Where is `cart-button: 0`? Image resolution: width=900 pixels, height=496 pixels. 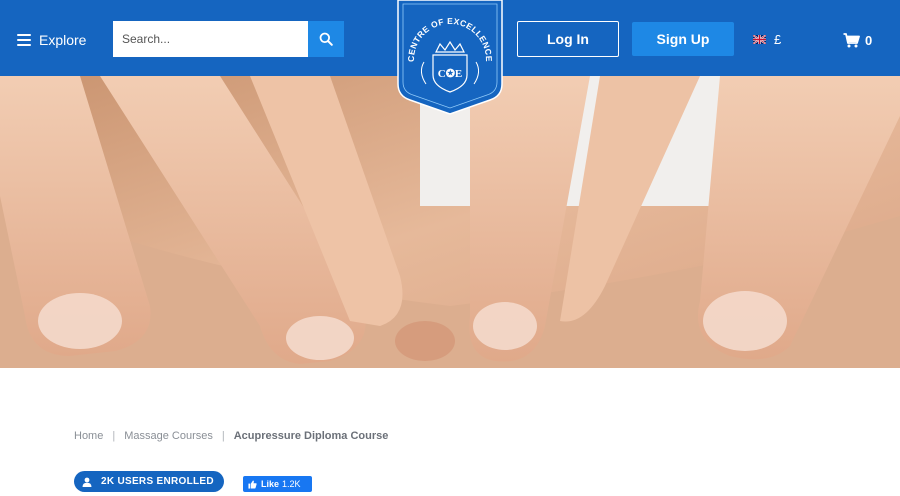
cart-button: 0 is located at coordinates (857, 40).